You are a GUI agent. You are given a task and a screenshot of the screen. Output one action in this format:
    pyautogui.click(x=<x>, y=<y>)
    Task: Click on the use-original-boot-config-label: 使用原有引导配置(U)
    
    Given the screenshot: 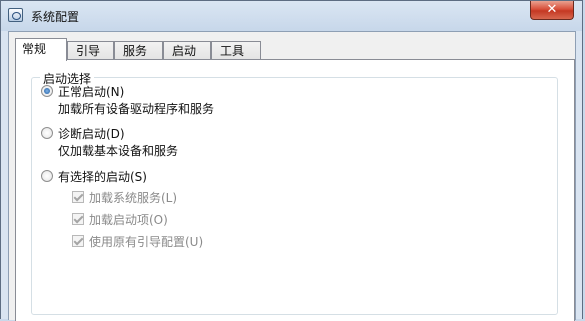 What is the action you would take?
    pyautogui.click(x=146, y=241)
    